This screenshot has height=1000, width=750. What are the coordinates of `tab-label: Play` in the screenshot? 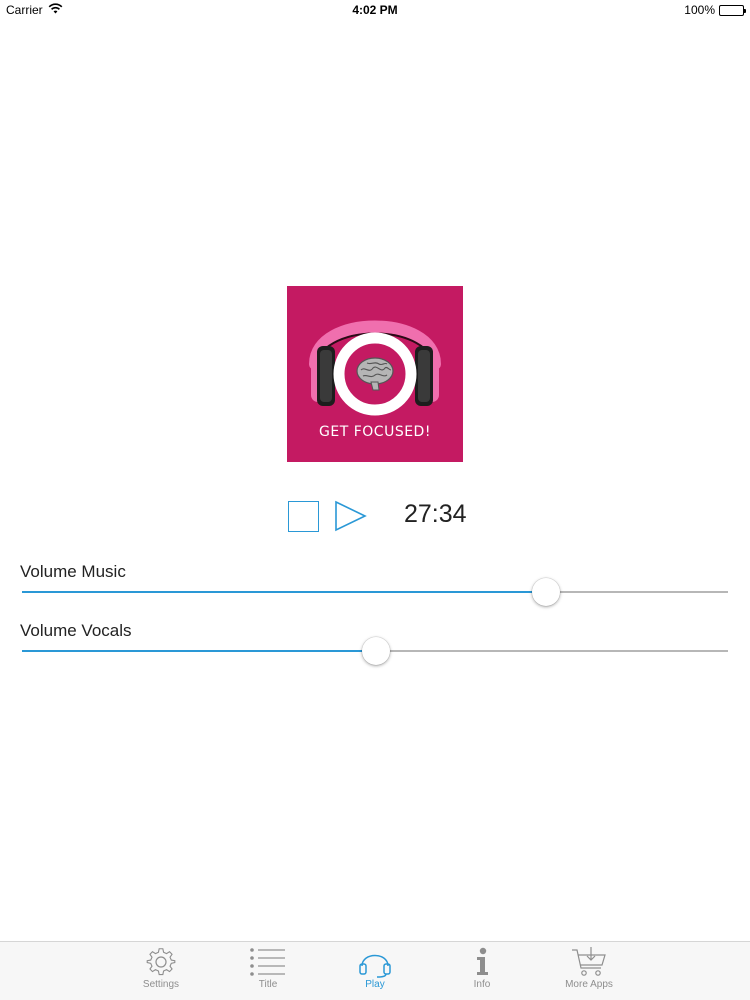 It's located at (375, 984).